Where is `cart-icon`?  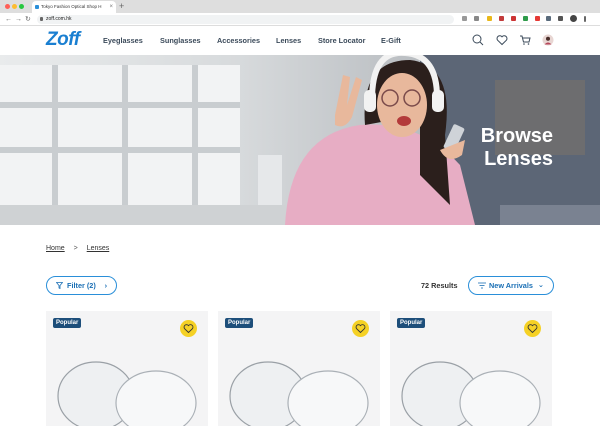
cart-icon is located at coordinates (525, 40).